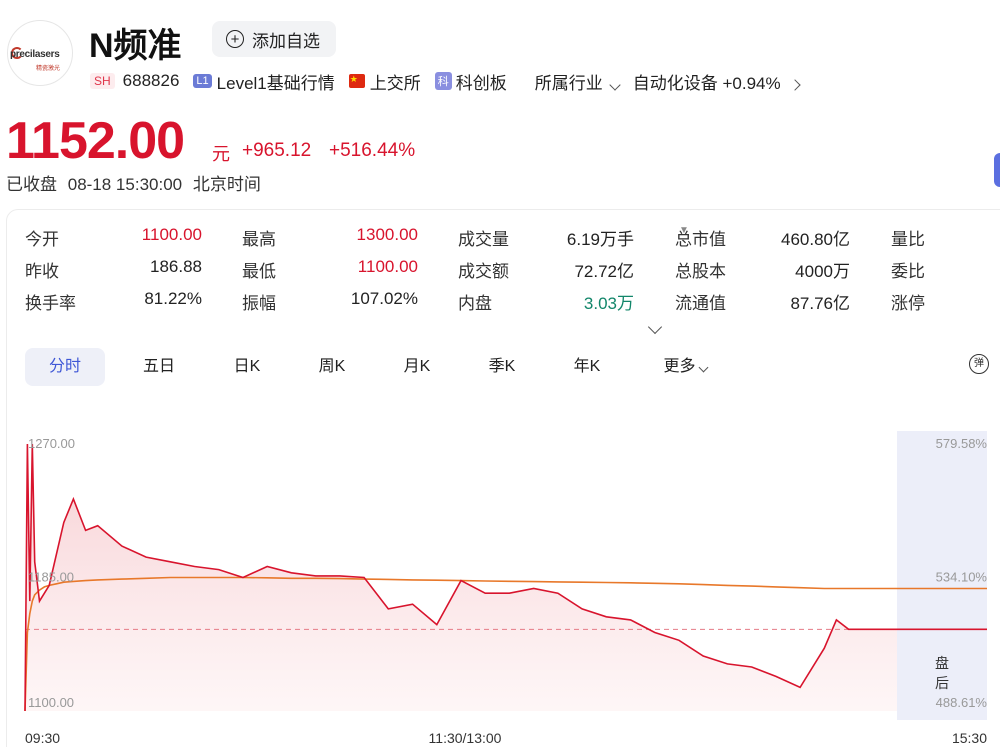 The height and width of the screenshot is (747, 1000). Describe the element at coordinates (151, 80) in the screenshot. I see `stock-code: 688826` at that location.